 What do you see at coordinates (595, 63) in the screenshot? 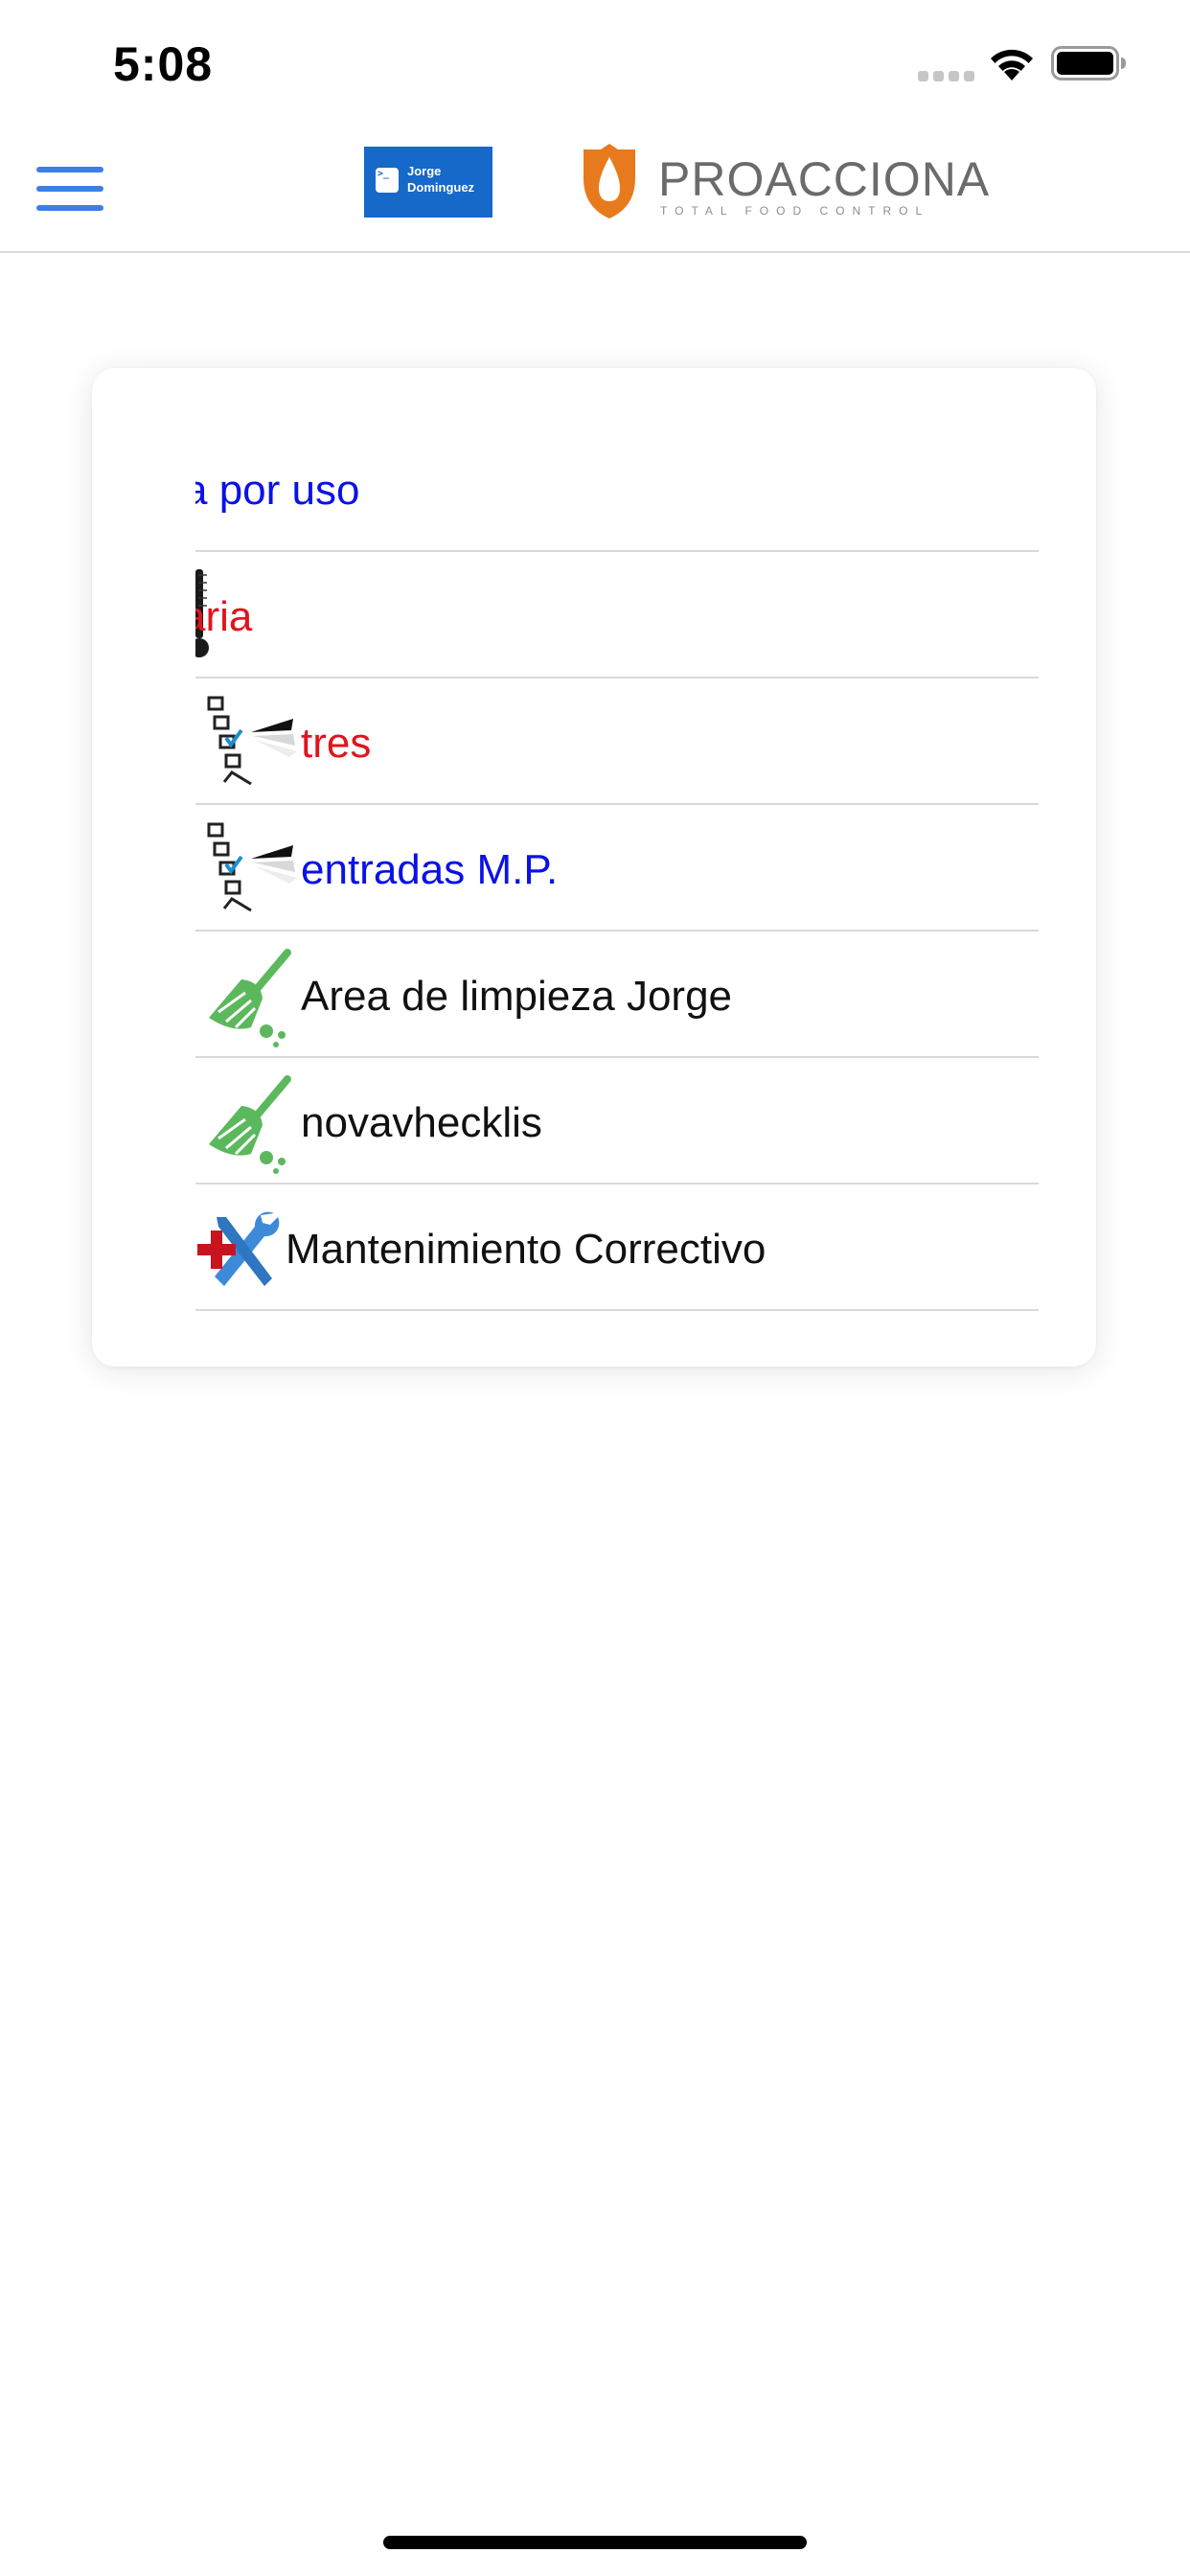
I see `status-bar: 5:08` at bounding box center [595, 63].